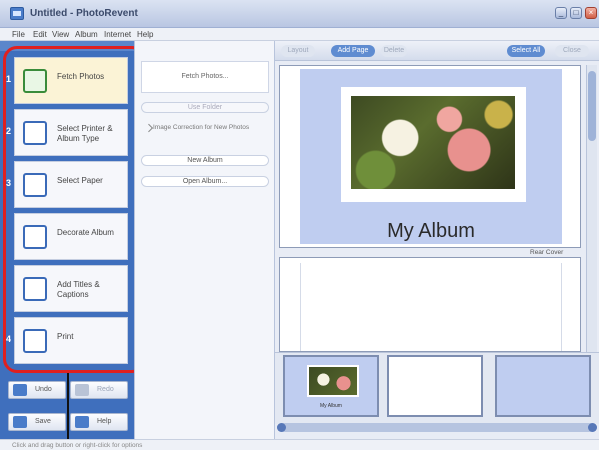  I want to click on close-icon: ×, so click(591, 13).